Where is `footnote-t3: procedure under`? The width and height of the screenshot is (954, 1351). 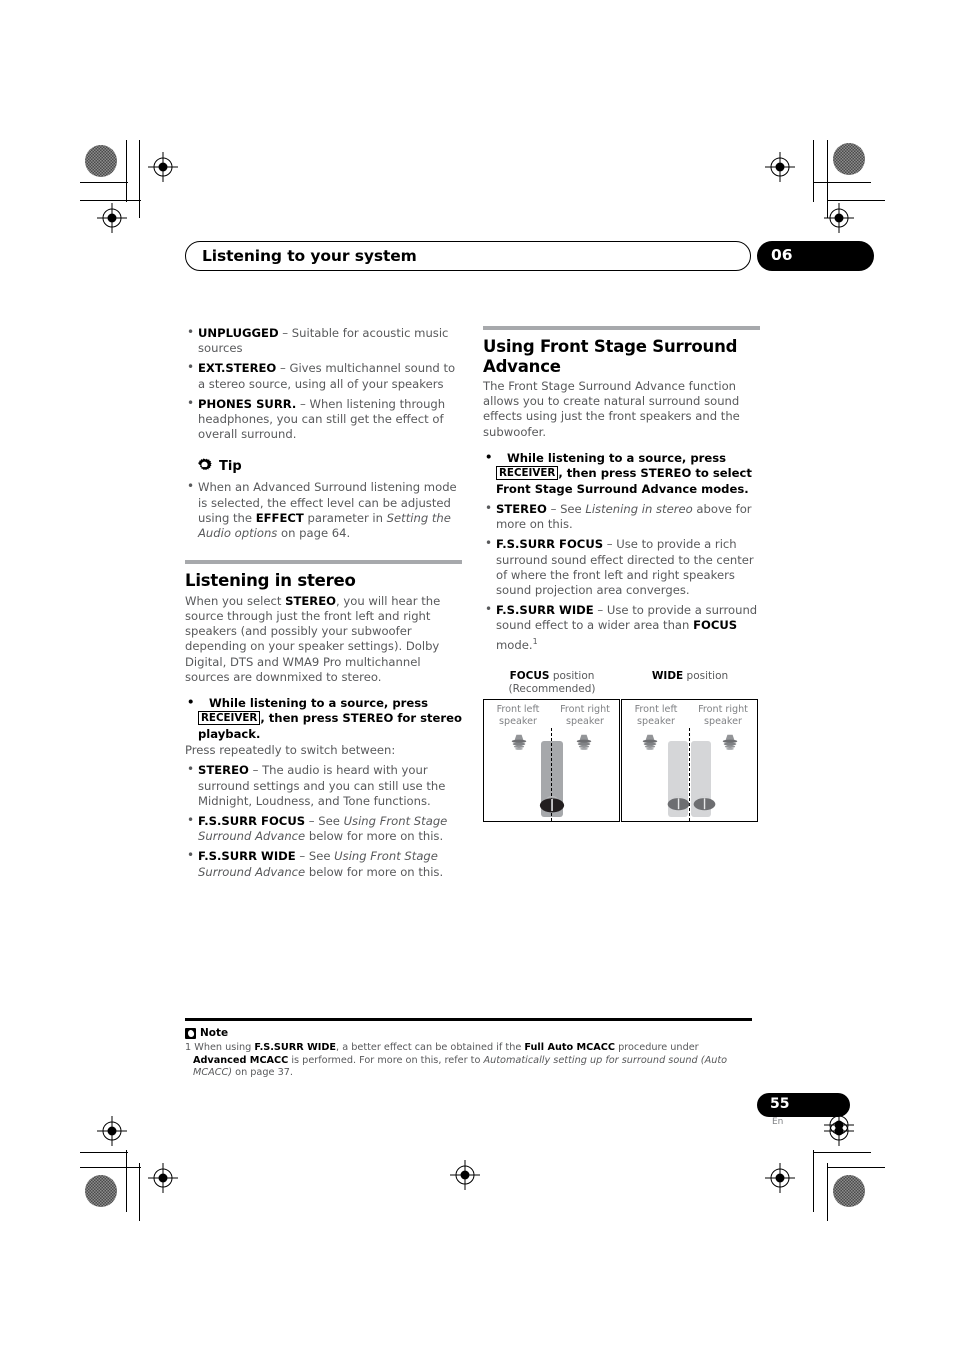 footnote-t3: procedure under is located at coordinates (656, 1047).